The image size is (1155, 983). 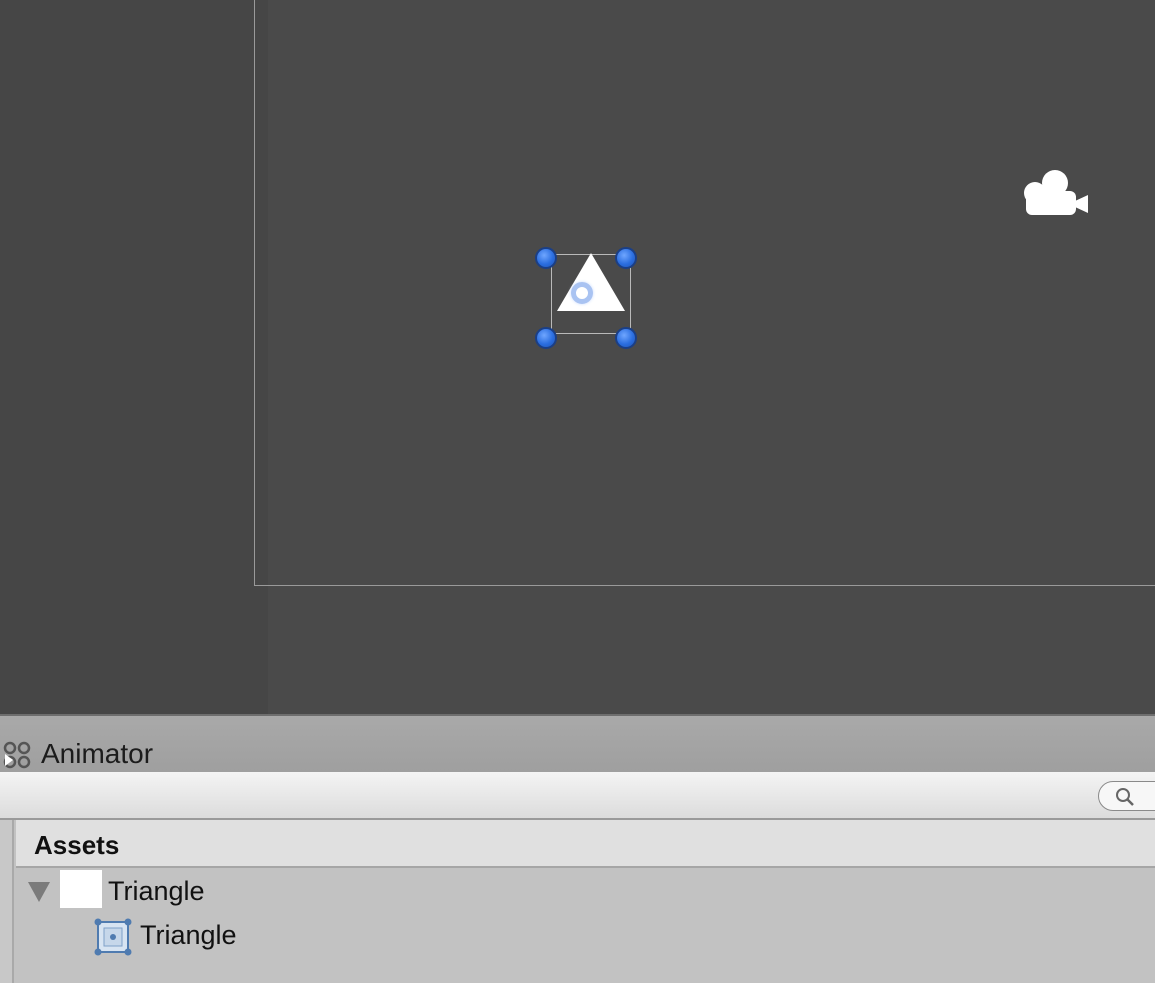 What do you see at coordinates (39, 892) in the screenshot?
I see `expand-triangle-icon` at bounding box center [39, 892].